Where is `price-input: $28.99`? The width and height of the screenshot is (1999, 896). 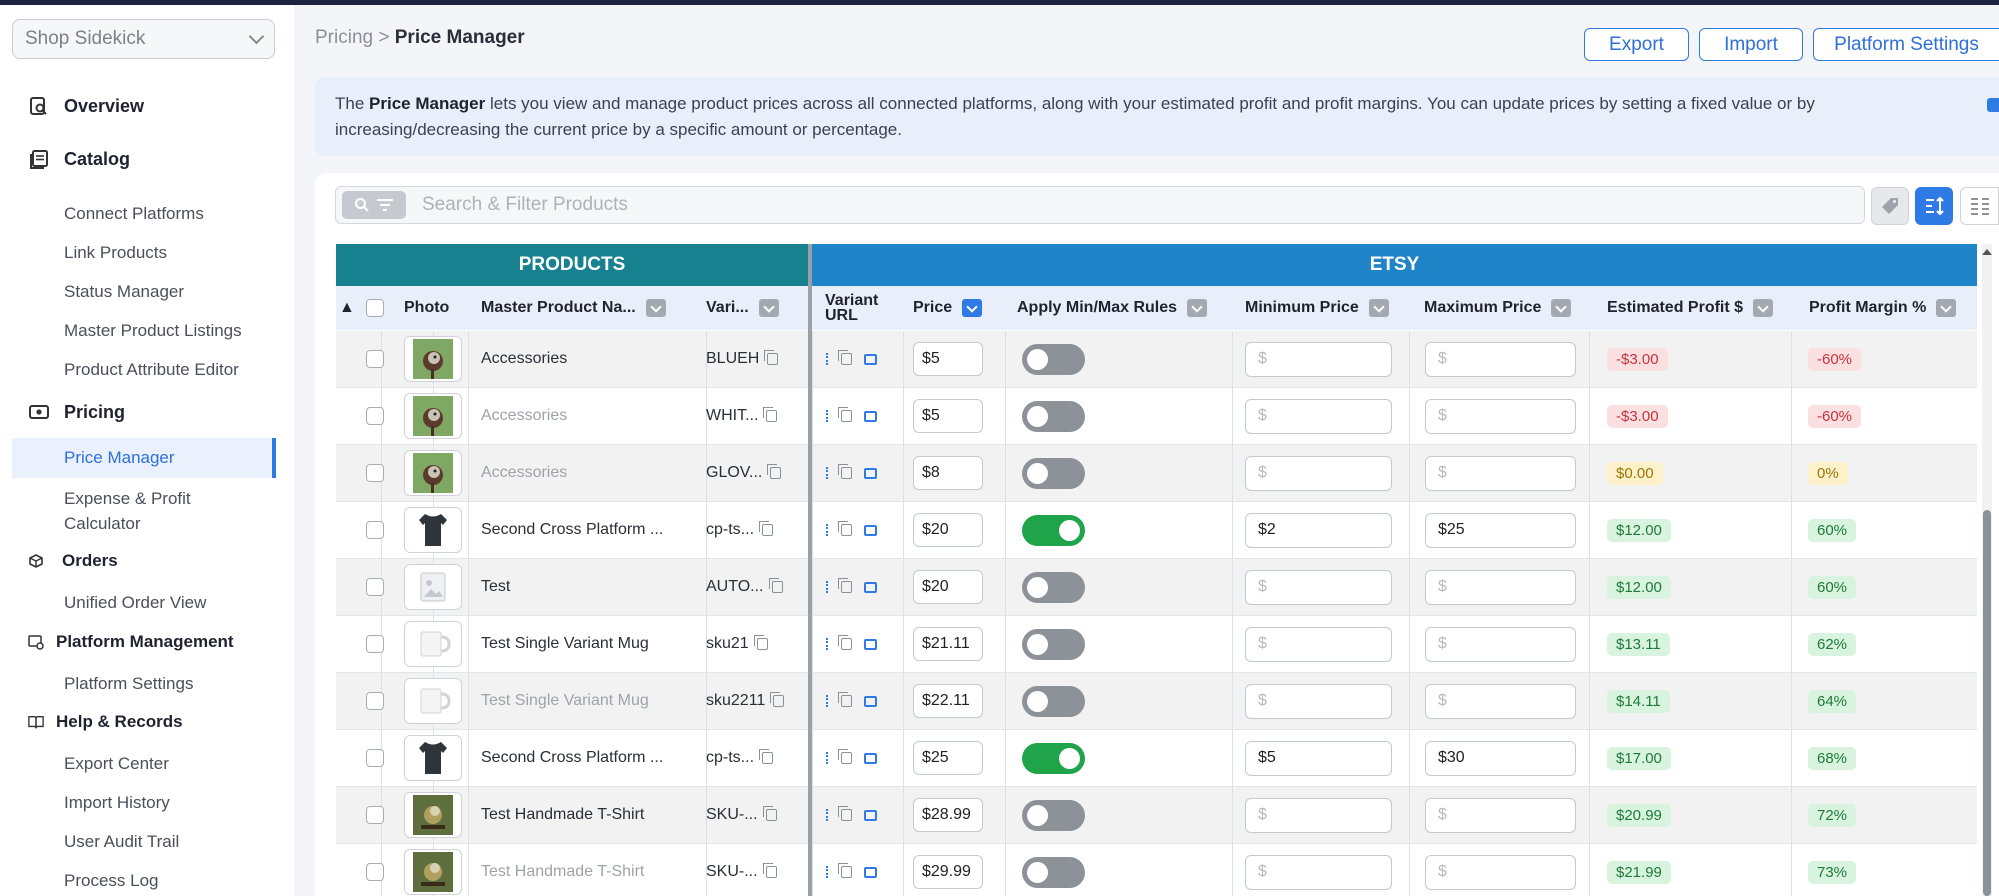
price-input: $28.99 is located at coordinates (948, 815).